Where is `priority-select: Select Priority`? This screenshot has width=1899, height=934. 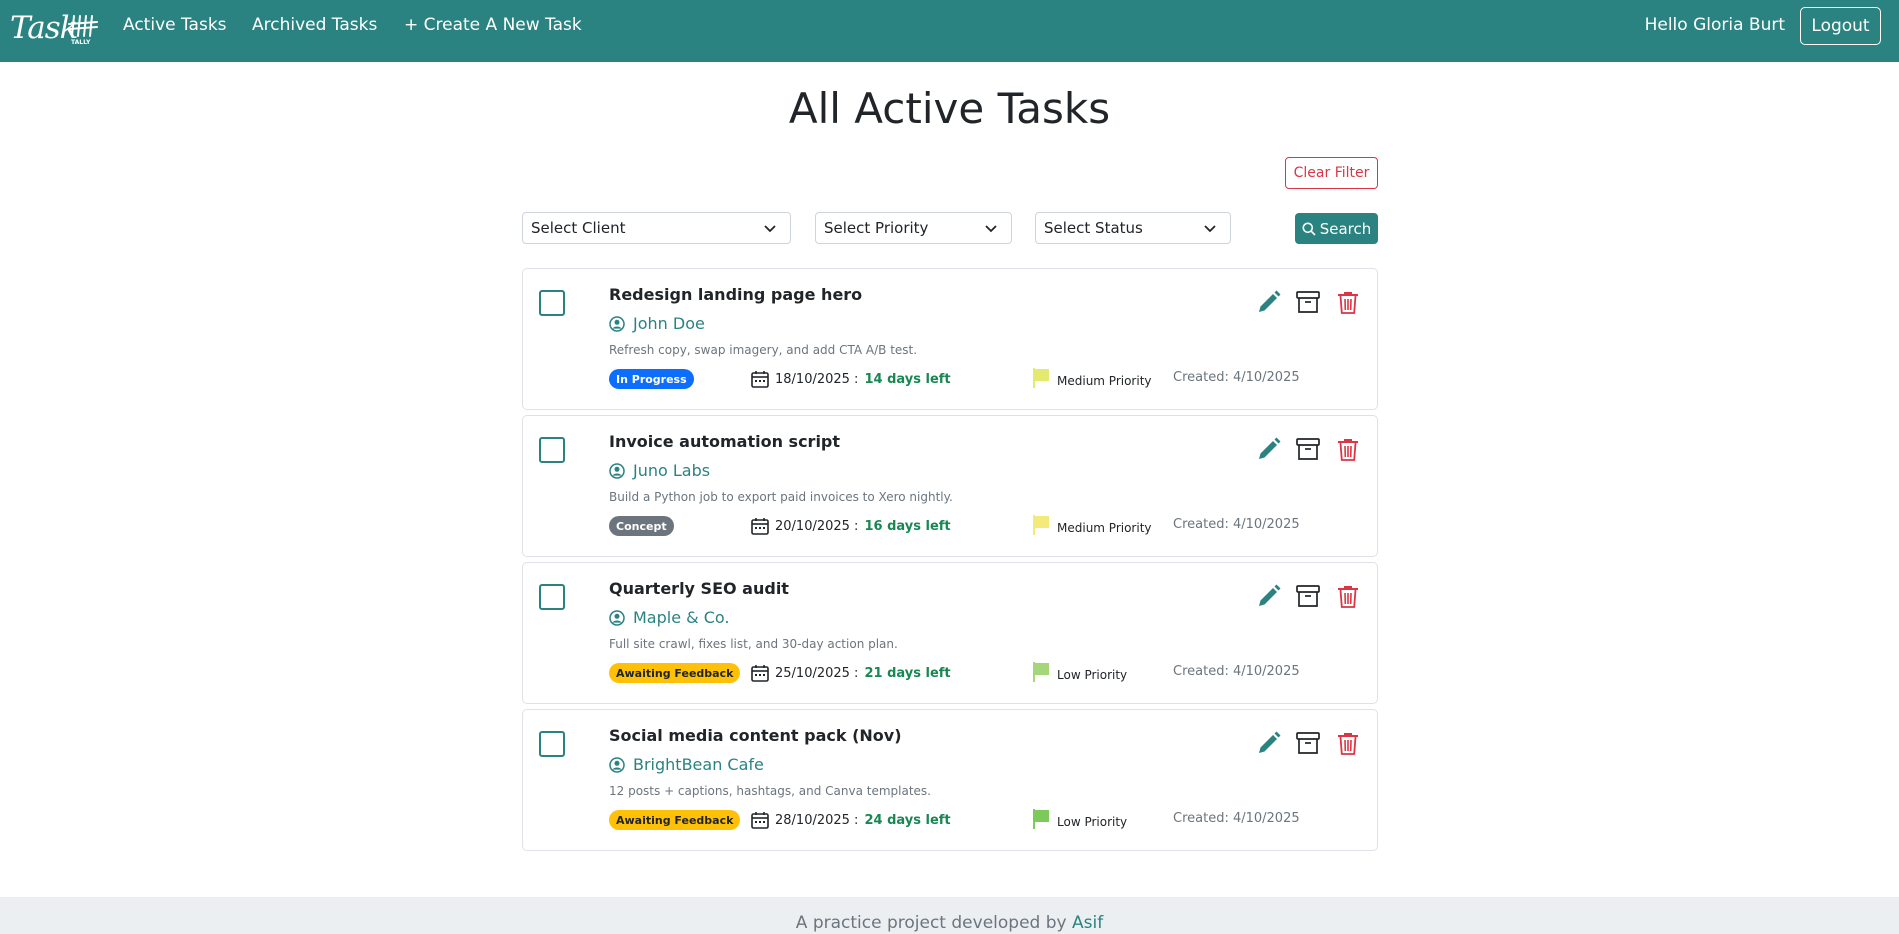
priority-select: Select Priority is located at coordinates (913, 228).